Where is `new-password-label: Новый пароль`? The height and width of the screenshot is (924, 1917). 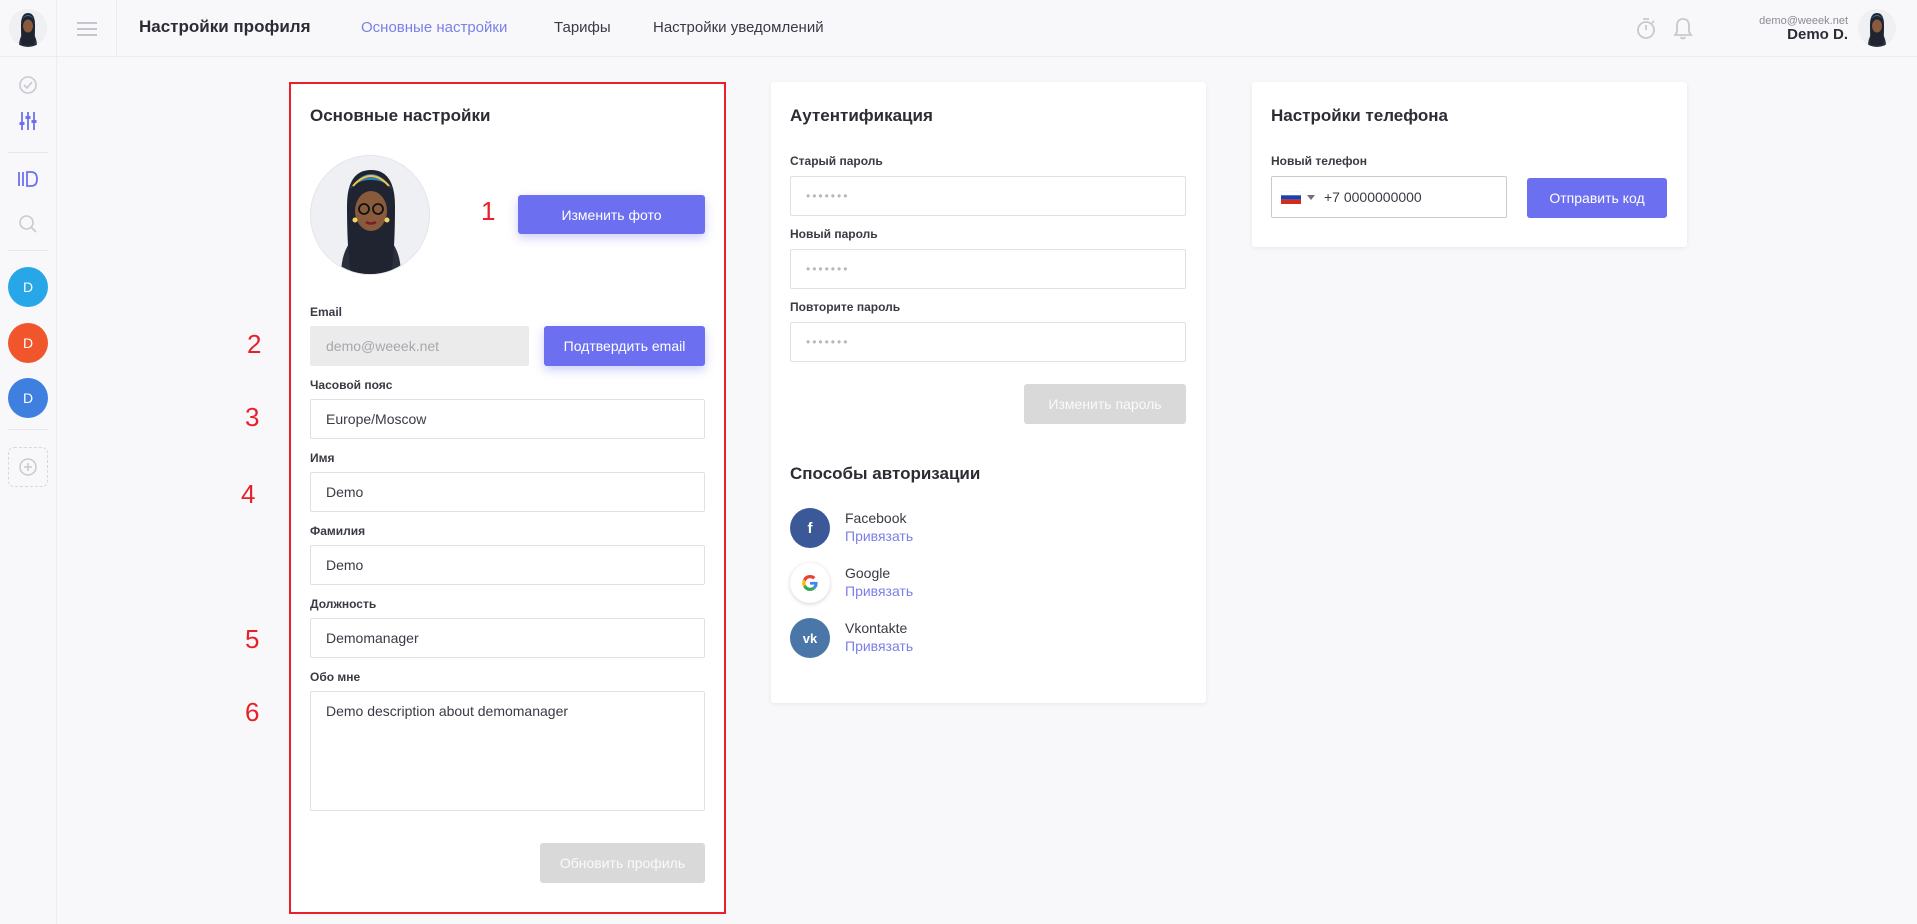
new-password-label: Новый пароль is located at coordinates (834, 234).